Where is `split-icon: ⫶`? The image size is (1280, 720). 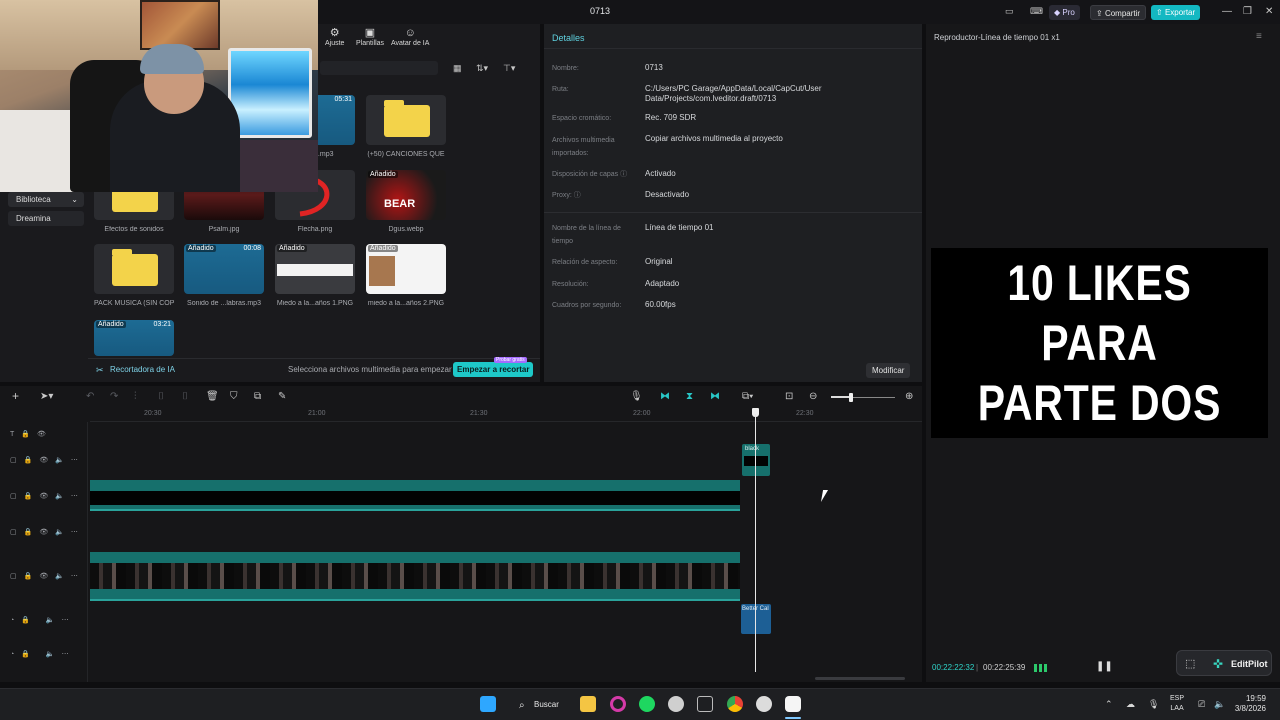
split-icon: ⫶ is located at coordinates (135, 396).